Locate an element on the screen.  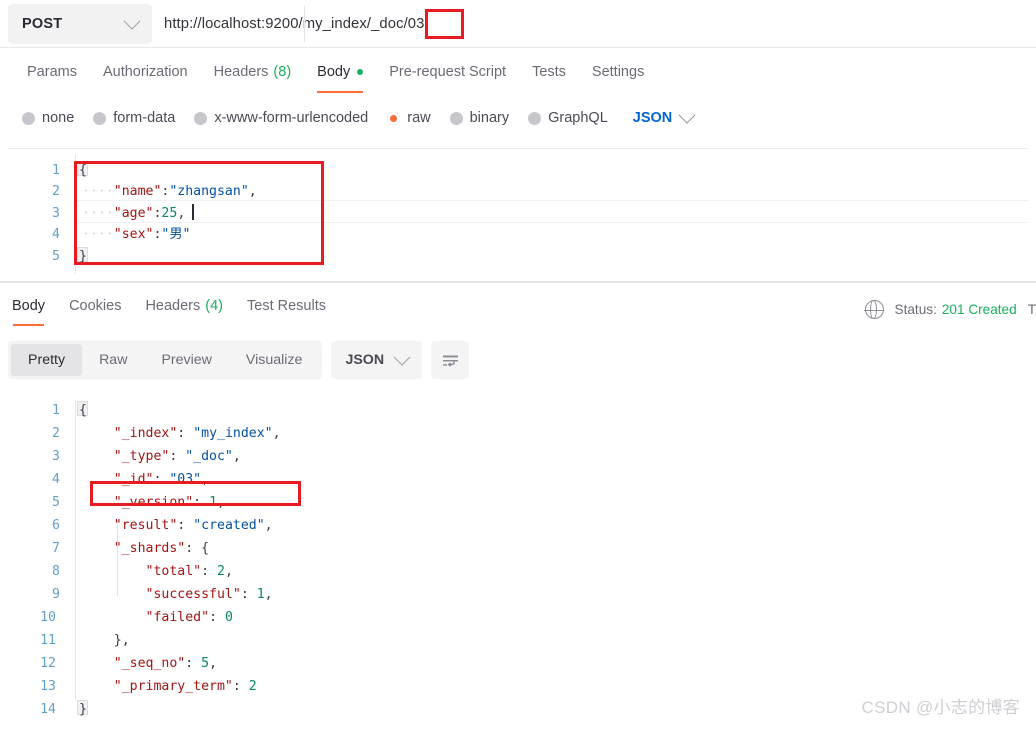
tab-settings: Settings is located at coordinates (618, 76).